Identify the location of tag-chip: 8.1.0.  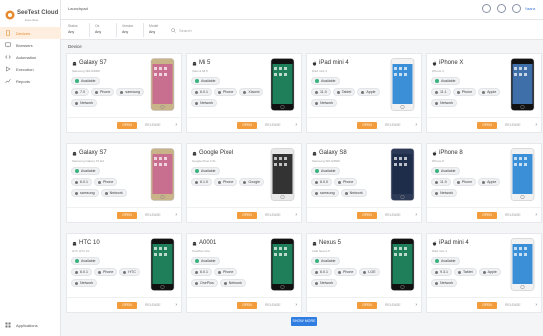
(201, 182).